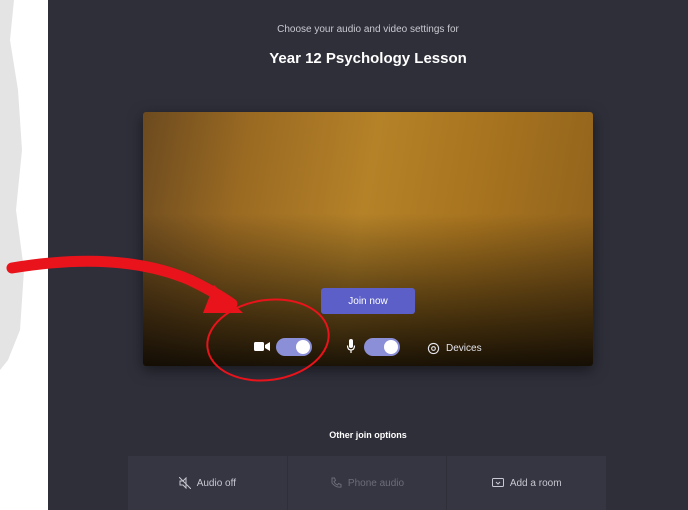 The width and height of the screenshot is (688, 510). I want to click on speaker-off-icon, so click(184, 483).